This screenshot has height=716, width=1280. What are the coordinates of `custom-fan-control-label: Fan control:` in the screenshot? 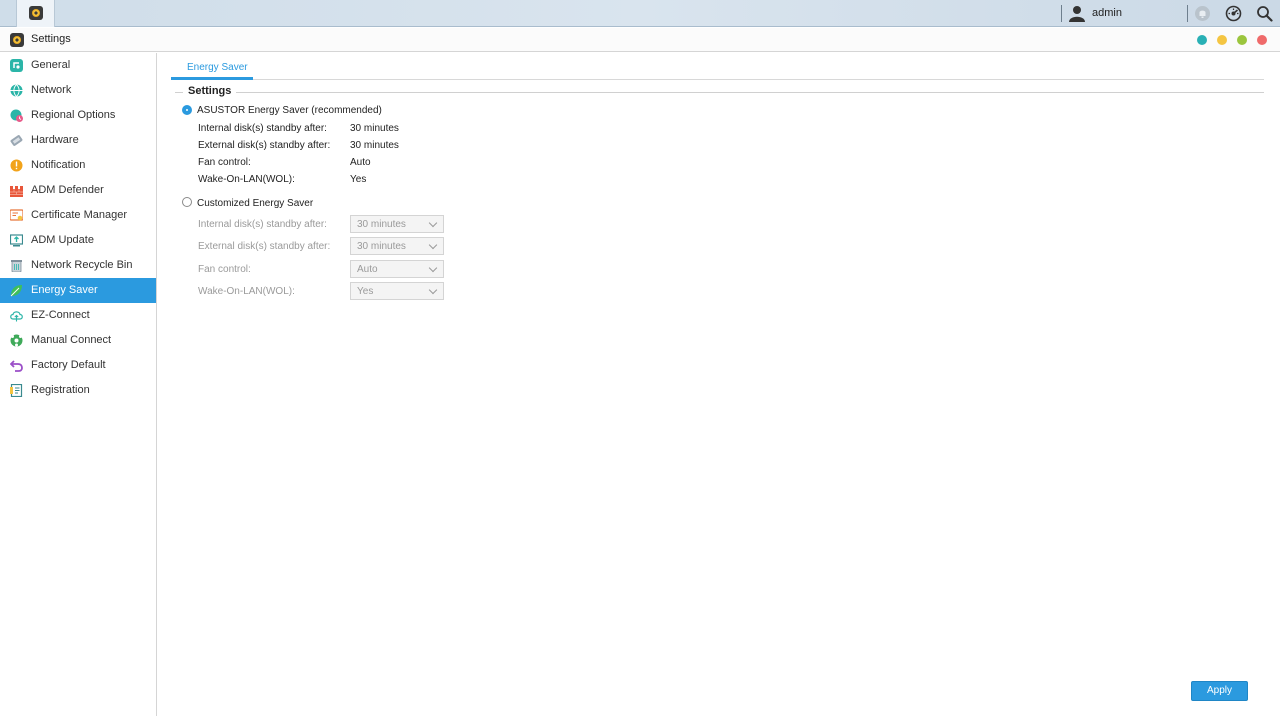 It's located at (224, 269).